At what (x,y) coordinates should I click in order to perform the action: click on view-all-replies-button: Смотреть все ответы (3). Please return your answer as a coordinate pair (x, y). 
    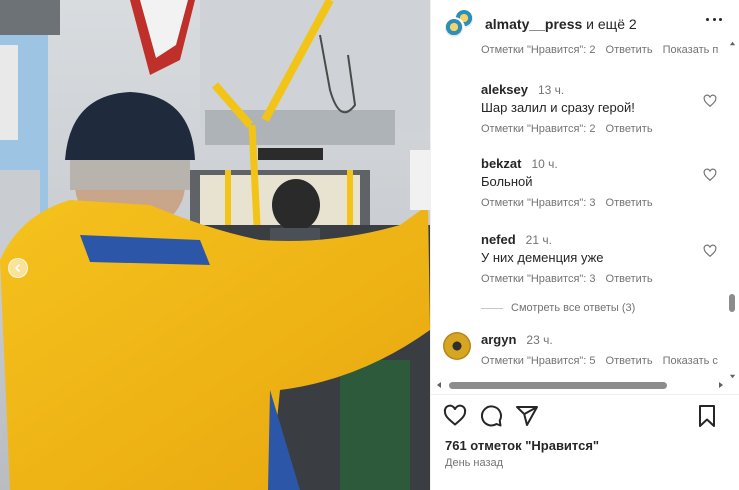
    Looking at the image, I should click on (558, 308).